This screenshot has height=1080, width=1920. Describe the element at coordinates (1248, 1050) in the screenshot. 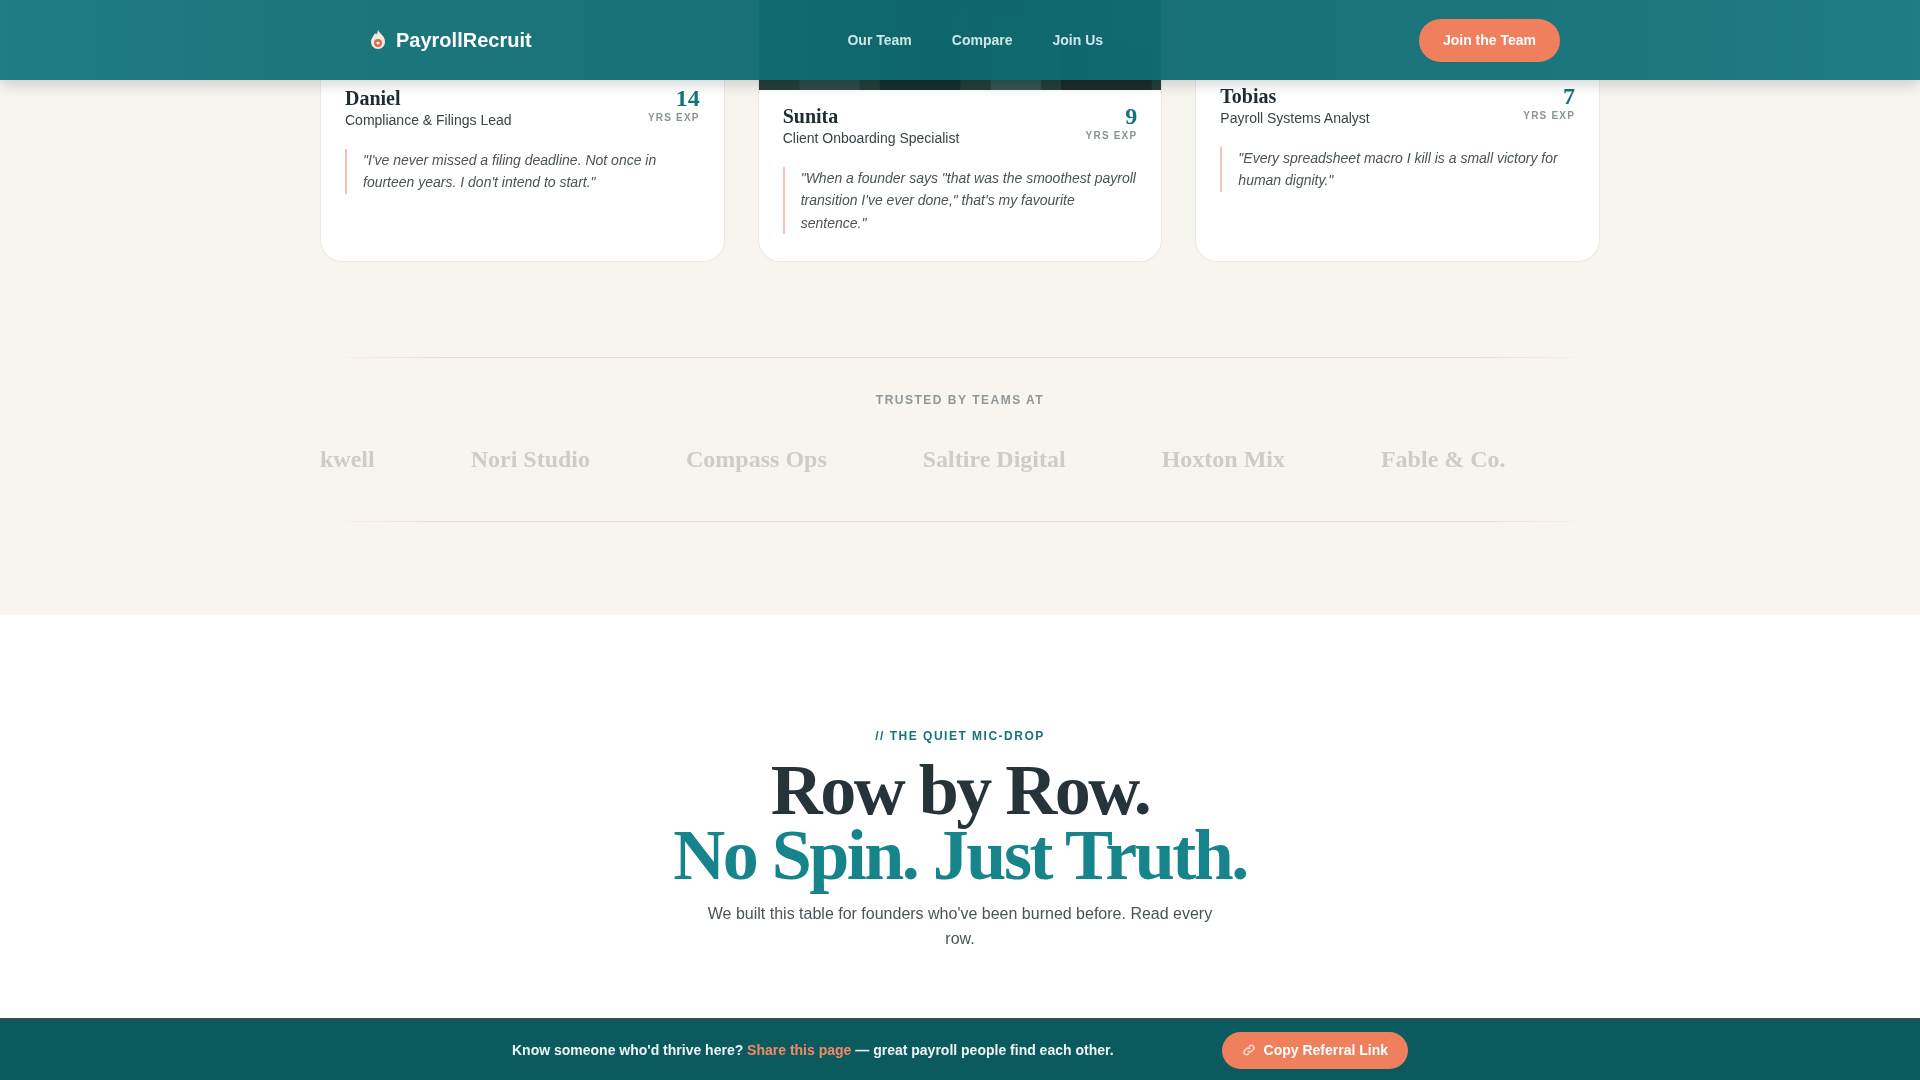

I see `link-icon` at that location.